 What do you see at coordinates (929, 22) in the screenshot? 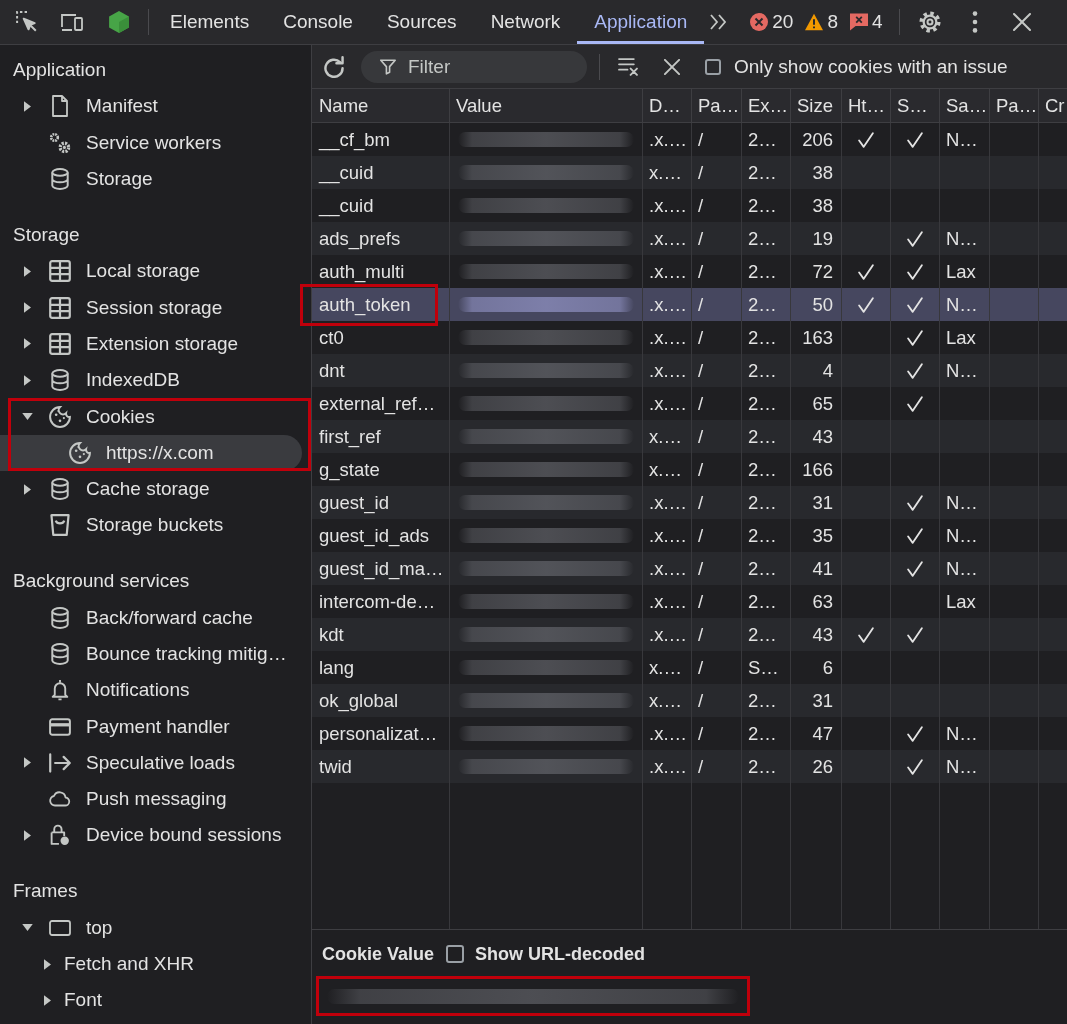
I see `settings-icon` at bounding box center [929, 22].